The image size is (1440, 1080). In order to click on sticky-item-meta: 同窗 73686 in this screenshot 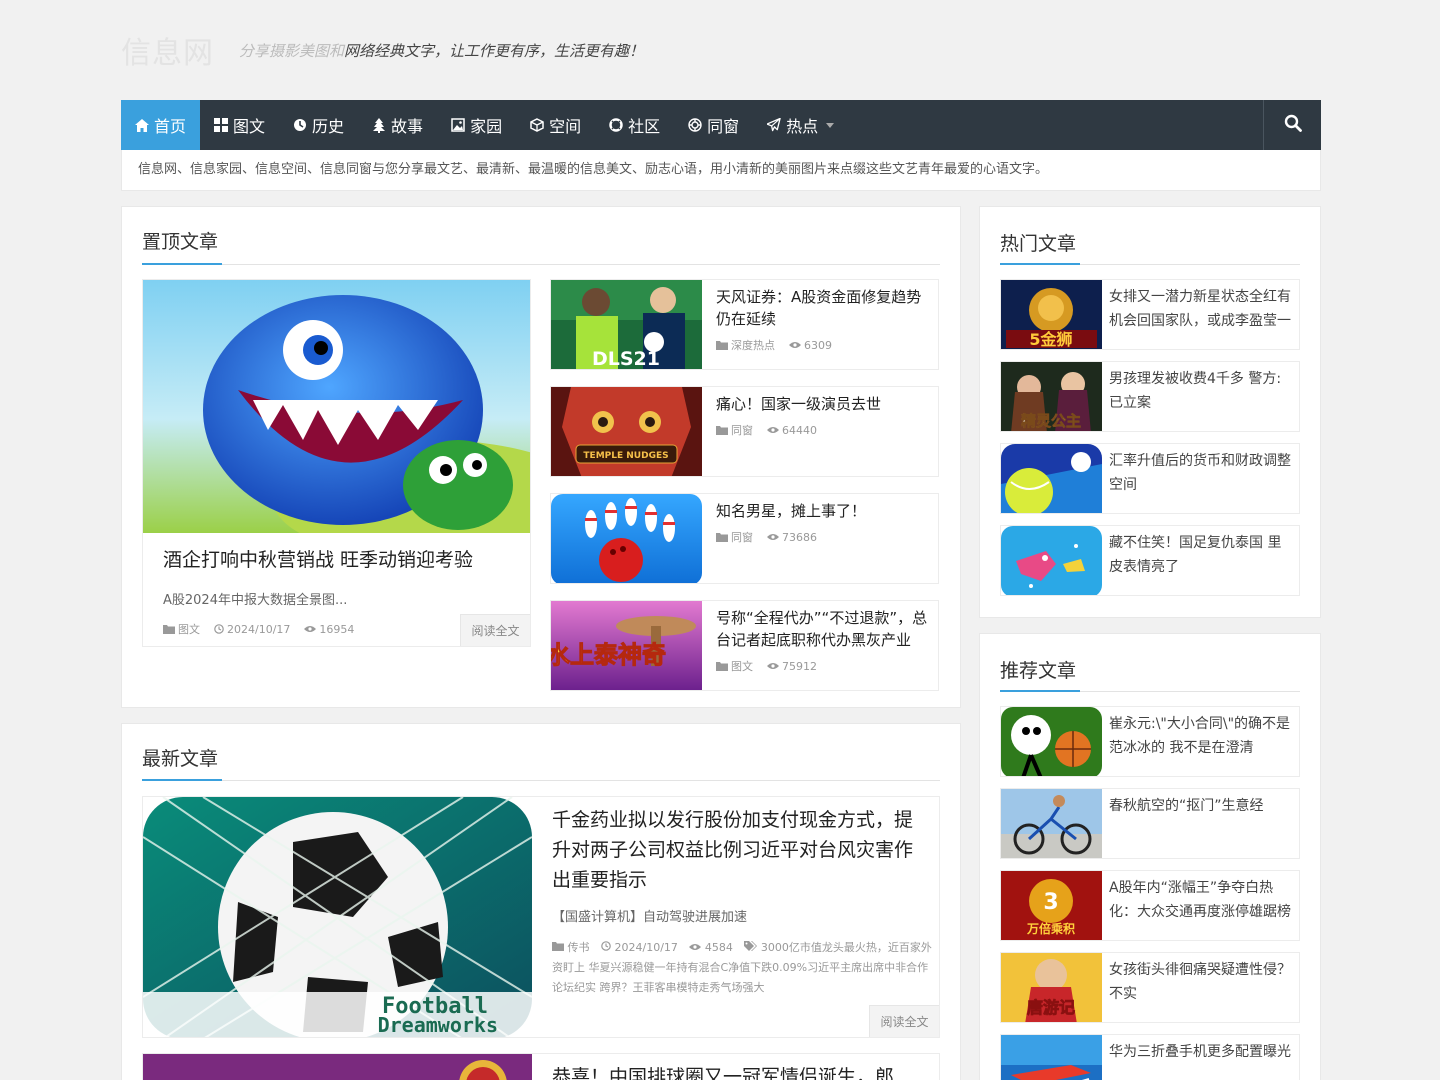, I will do `click(766, 537)`.